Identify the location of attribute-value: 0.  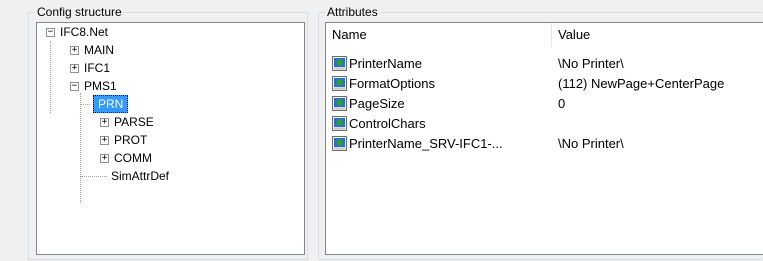
(562, 103).